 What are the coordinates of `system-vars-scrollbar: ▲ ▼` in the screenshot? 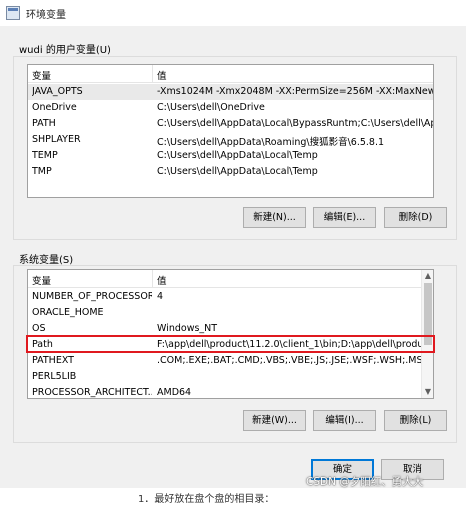 It's located at (427, 334).